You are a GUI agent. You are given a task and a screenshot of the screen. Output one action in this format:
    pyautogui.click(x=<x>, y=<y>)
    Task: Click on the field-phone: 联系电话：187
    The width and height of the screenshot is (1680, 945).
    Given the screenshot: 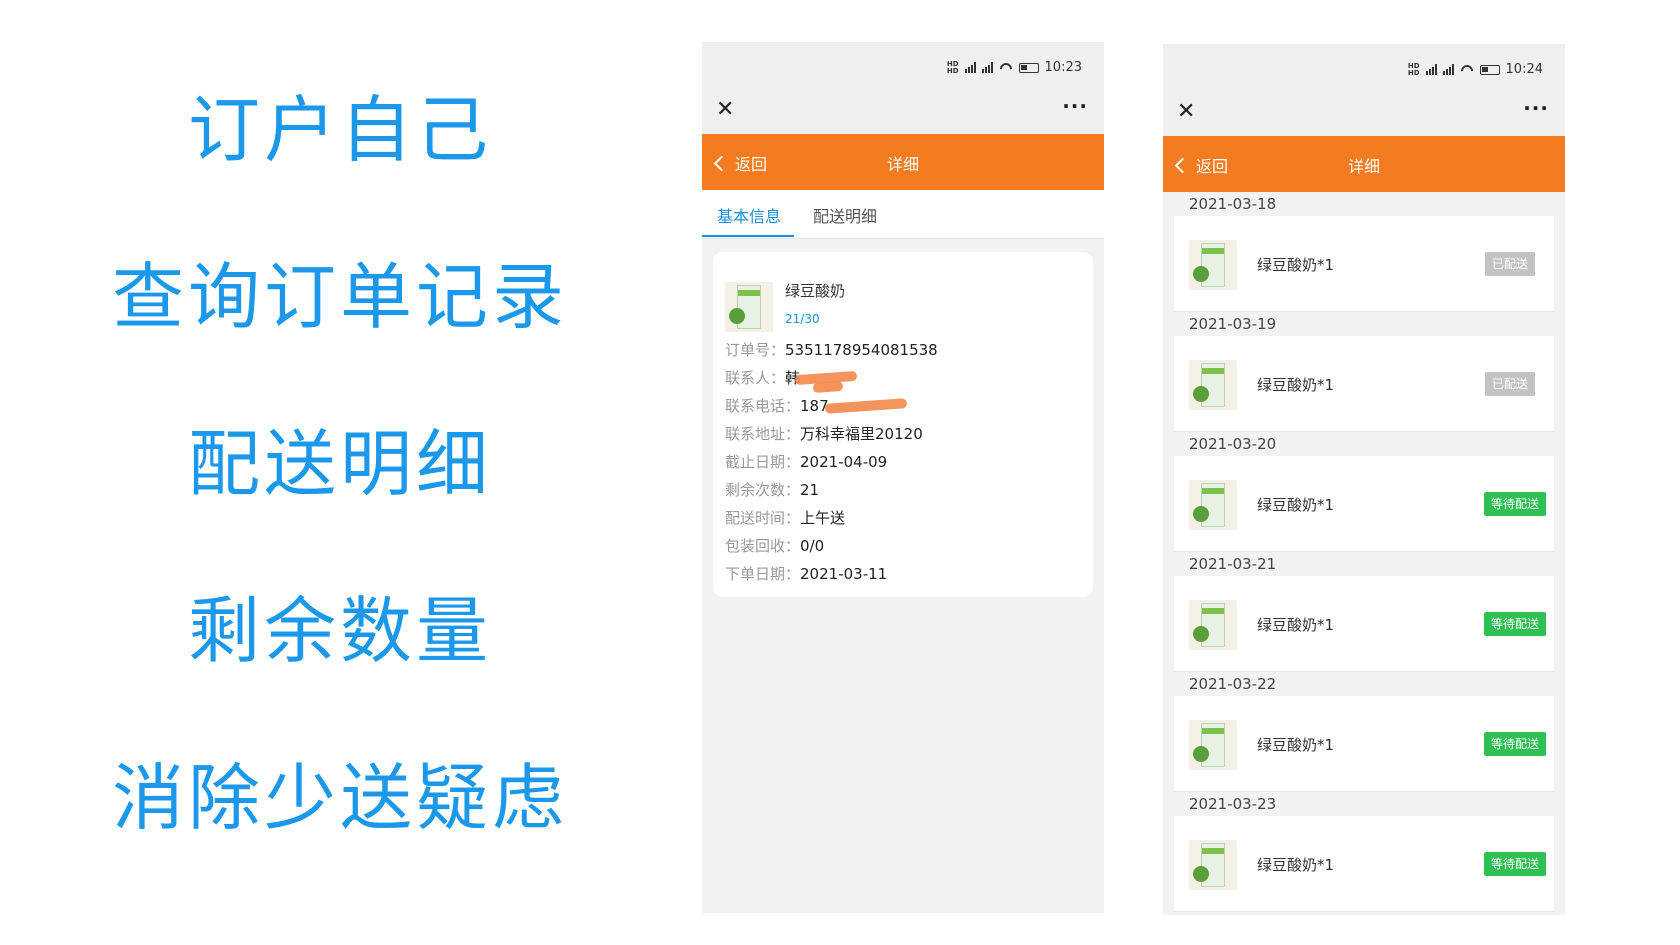 What is the action you would take?
    pyautogui.click(x=777, y=405)
    